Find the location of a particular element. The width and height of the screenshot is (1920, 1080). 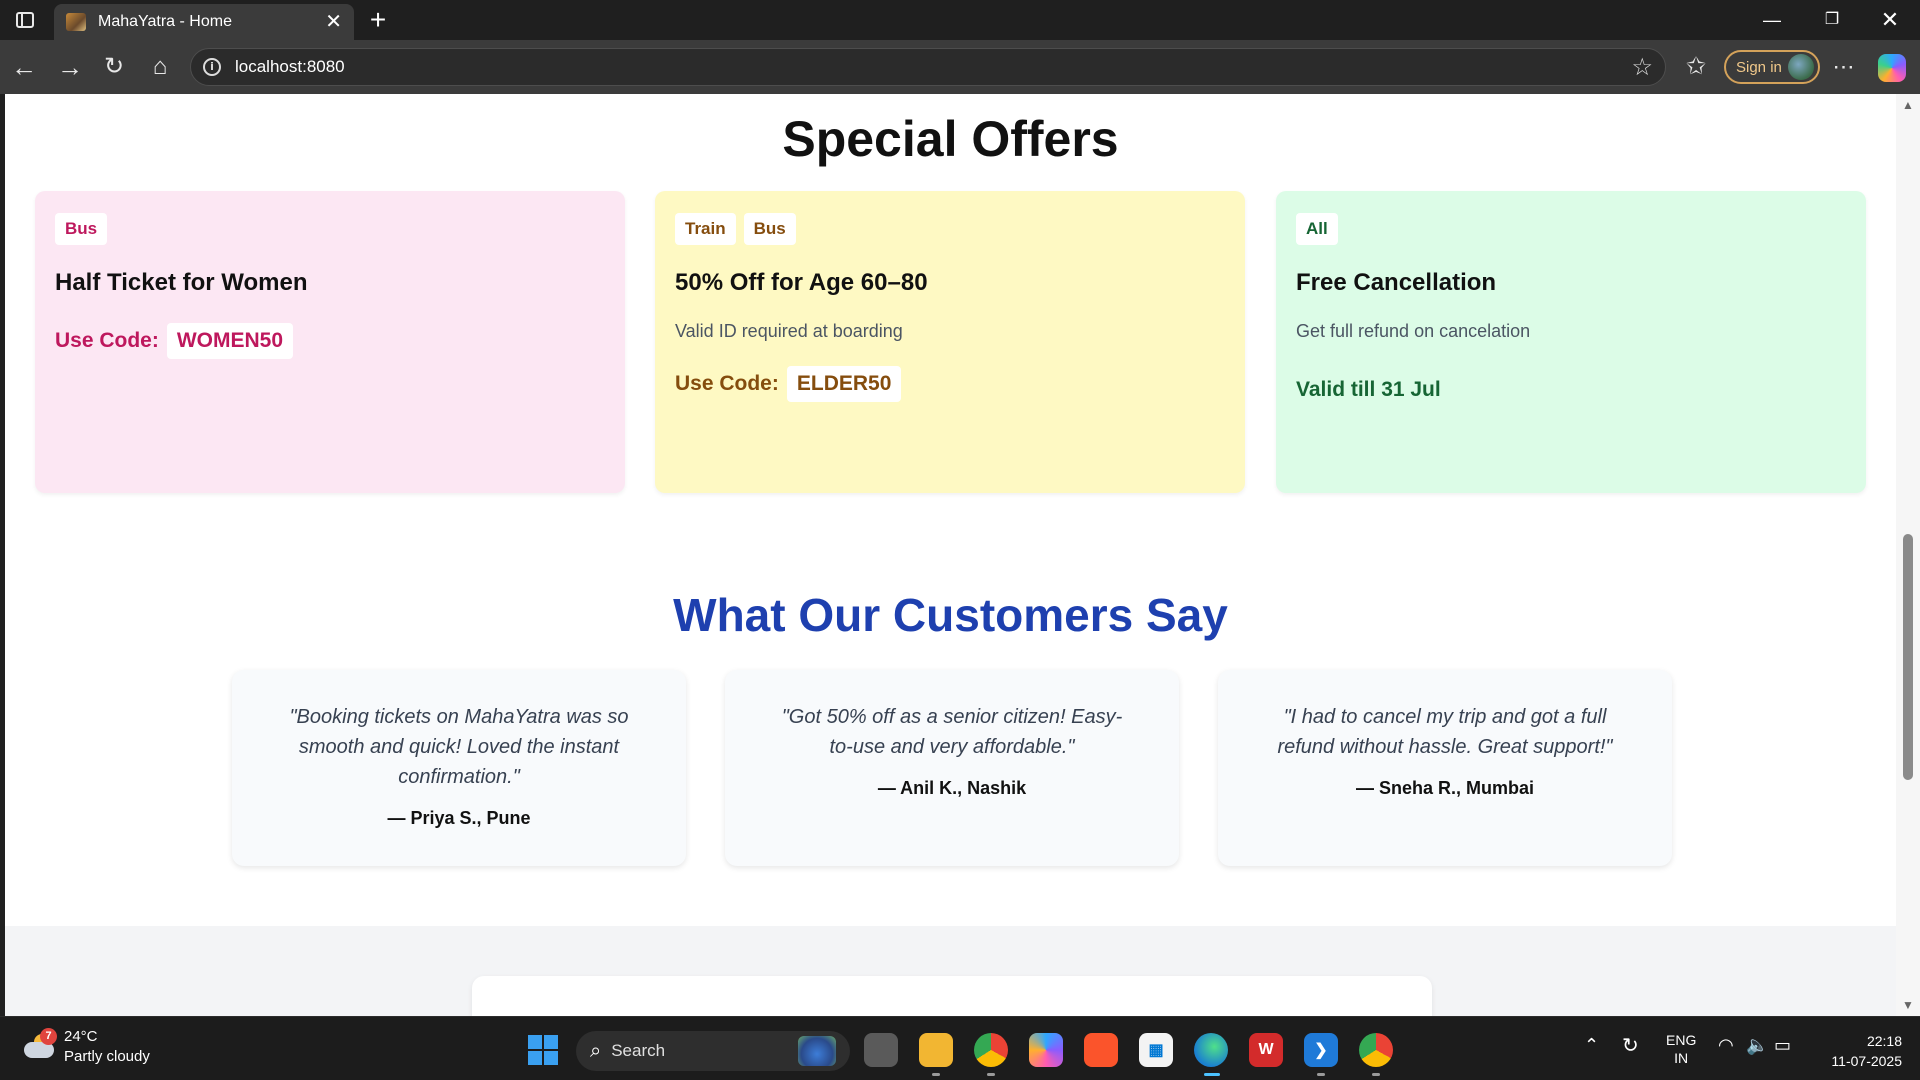

tab-close-icon: ✕ is located at coordinates (333, 22).